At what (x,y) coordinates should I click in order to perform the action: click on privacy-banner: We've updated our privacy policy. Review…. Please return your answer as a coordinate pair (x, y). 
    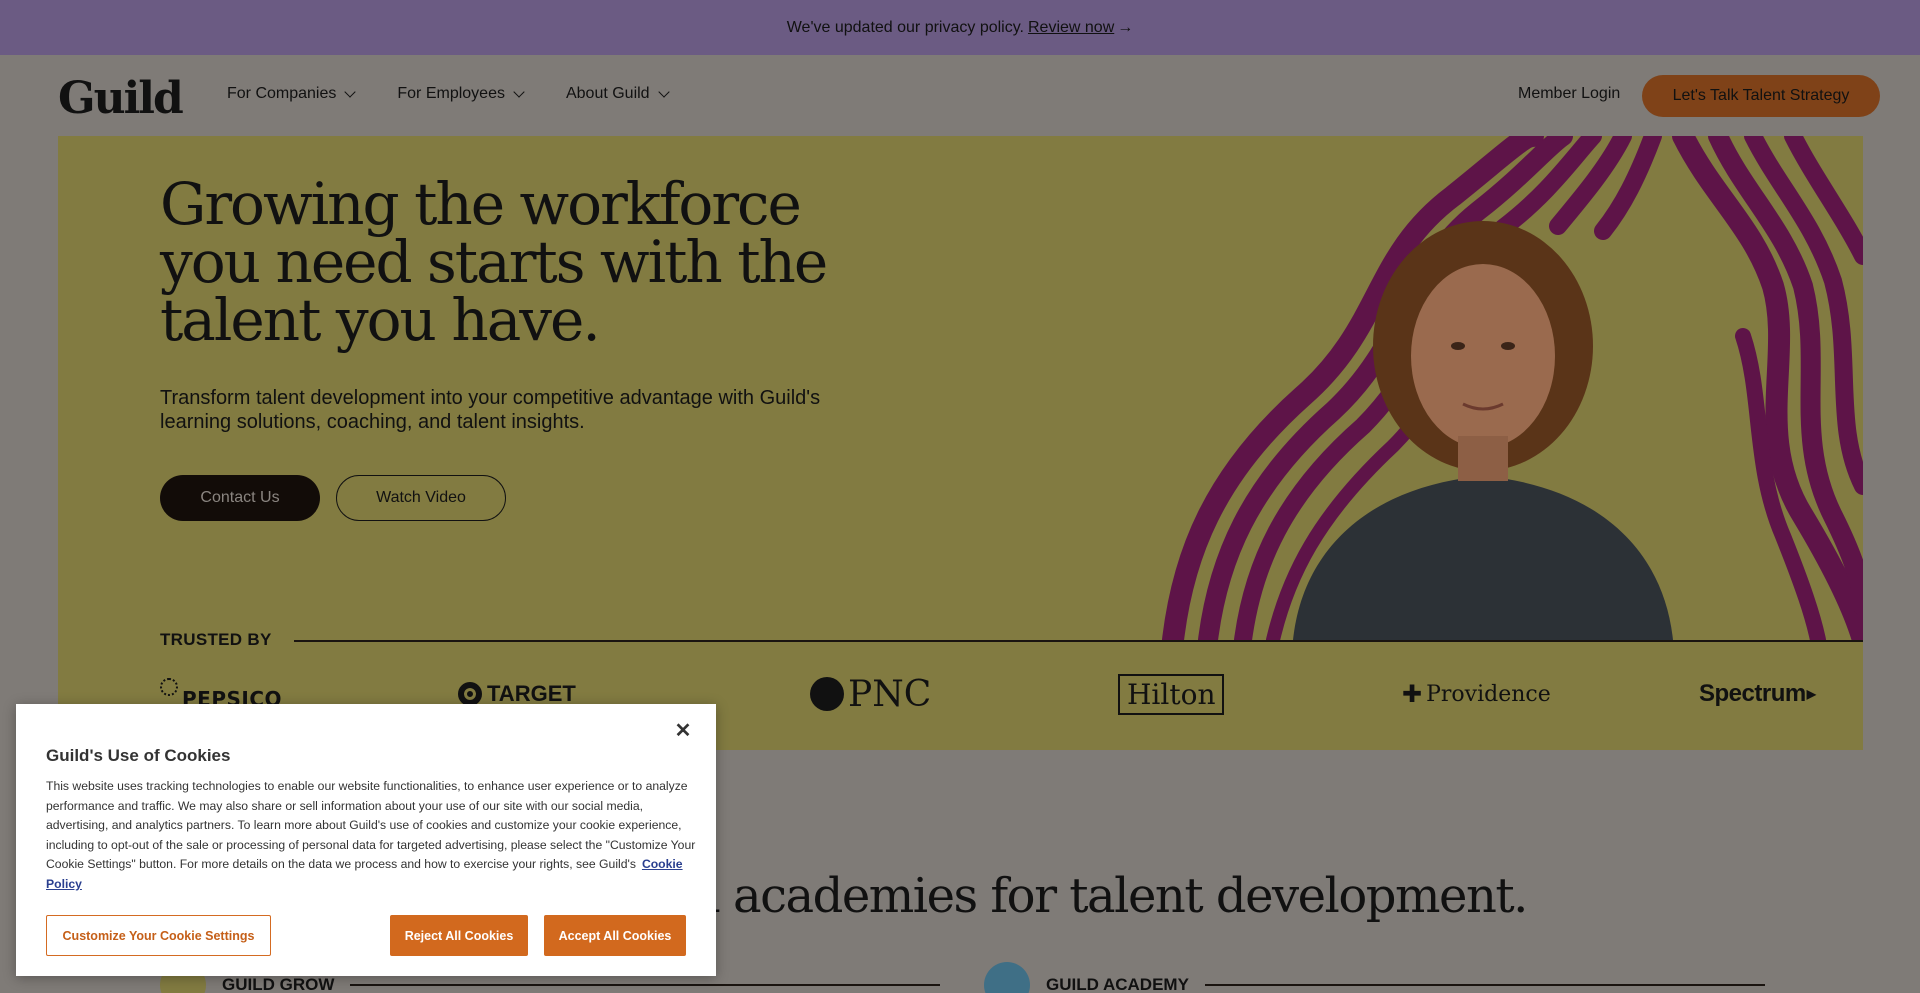
    Looking at the image, I should click on (960, 27).